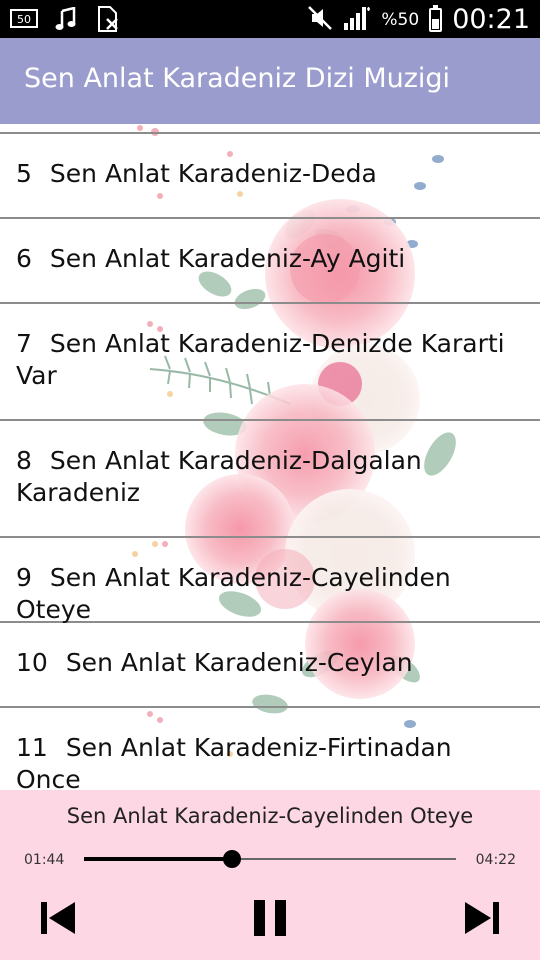 The height and width of the screenshot is (960, 540). I want to click on previous-button, so click(58, 918).